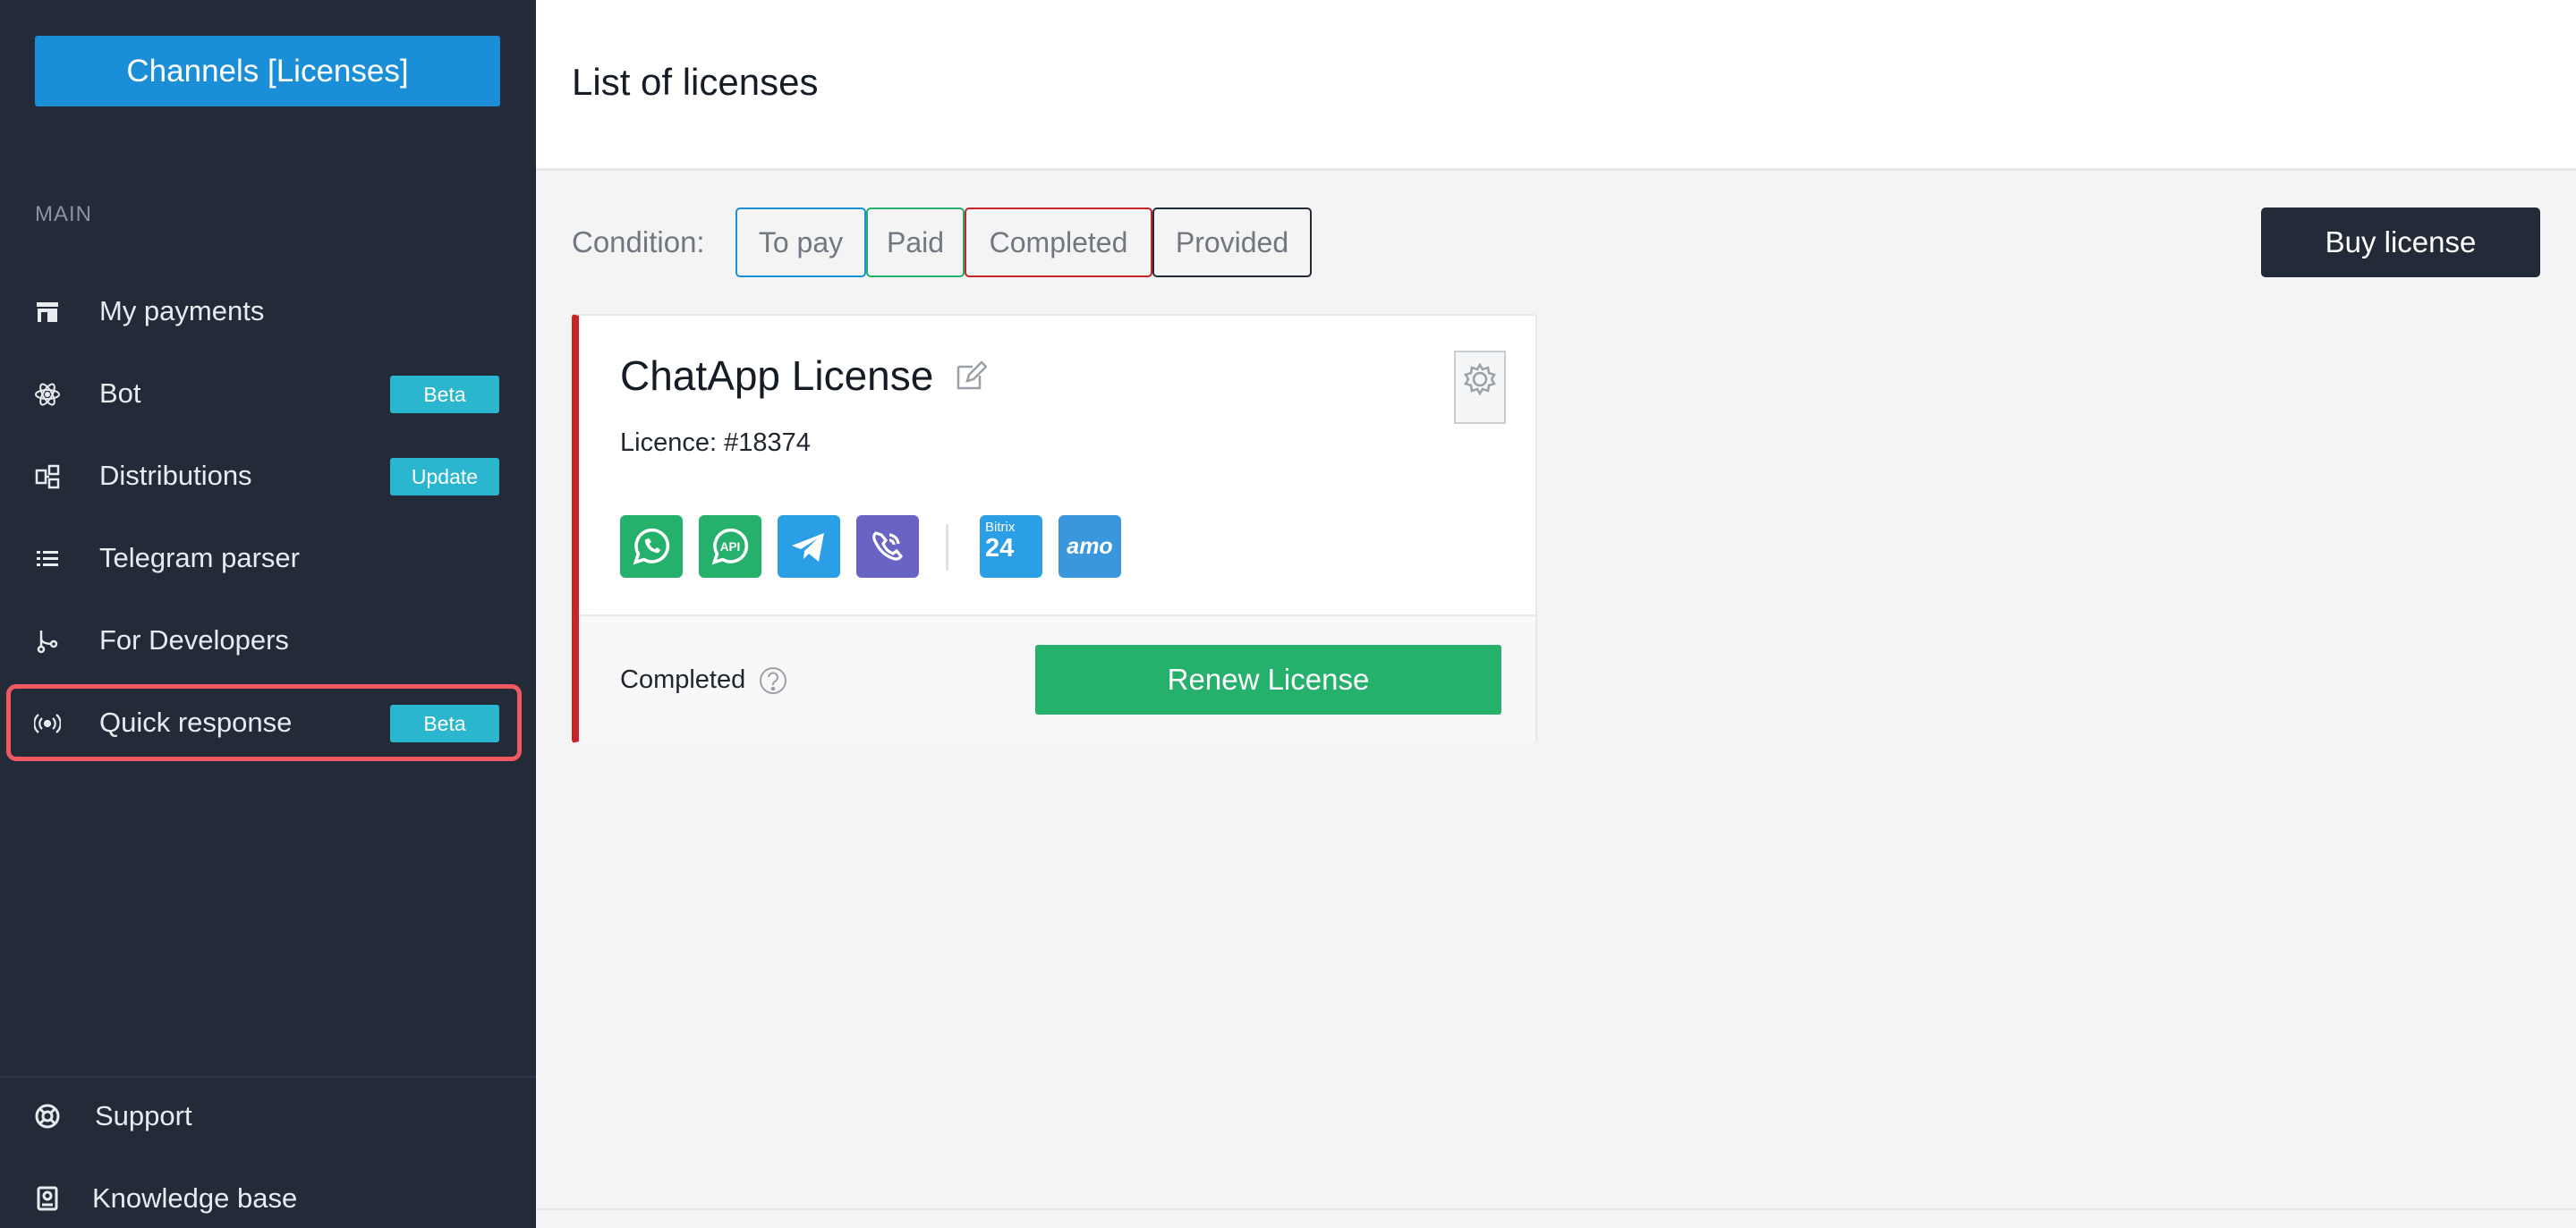 The width and height of the screenshot is (2576, 1228). Describe the element at coordinates (695, 82) in the screenshot. I see `page-title: List of licenses` at that location.